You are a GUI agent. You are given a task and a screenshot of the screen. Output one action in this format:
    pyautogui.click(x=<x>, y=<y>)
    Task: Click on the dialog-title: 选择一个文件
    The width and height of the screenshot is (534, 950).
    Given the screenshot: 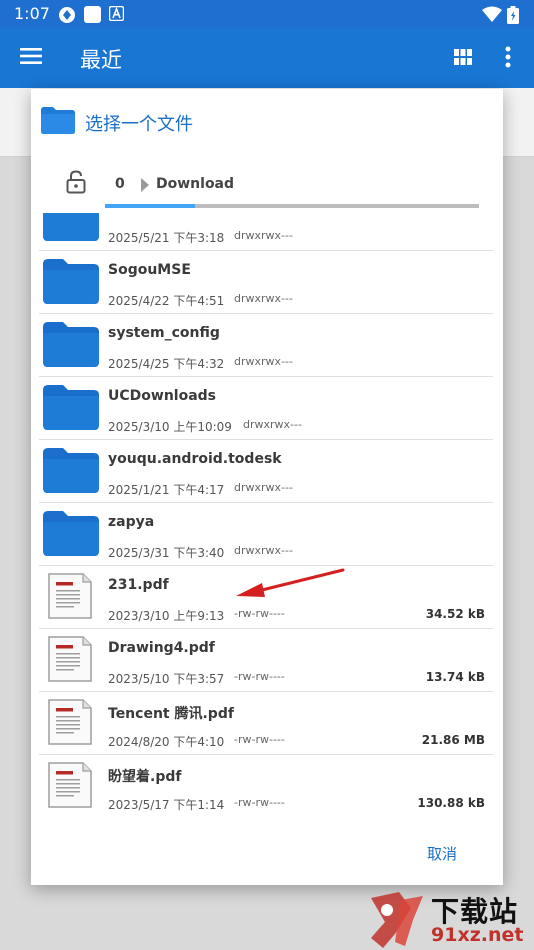 What is the action you would take?
    pyautogui.click(x=139, y=124)
    